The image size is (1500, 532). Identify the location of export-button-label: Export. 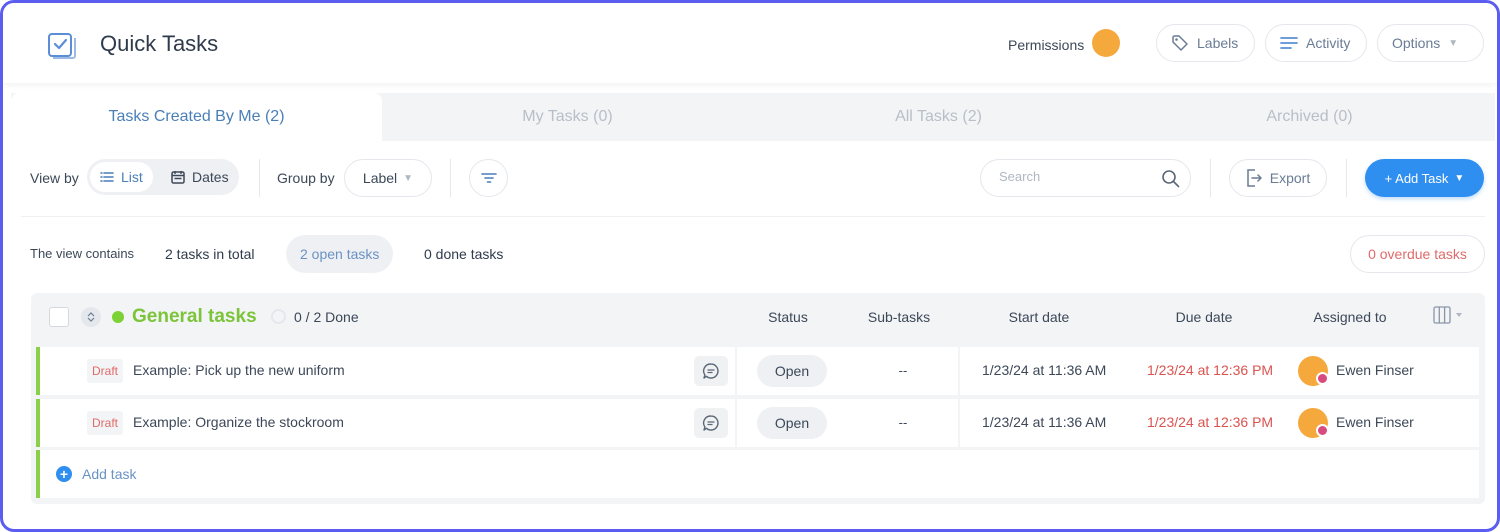
(1290, 178).